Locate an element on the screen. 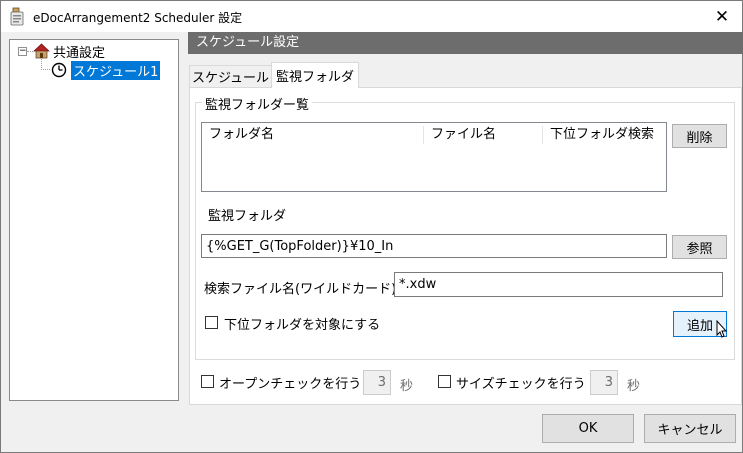  cancel-button: キャンセル is located at coordinates (690, 428).